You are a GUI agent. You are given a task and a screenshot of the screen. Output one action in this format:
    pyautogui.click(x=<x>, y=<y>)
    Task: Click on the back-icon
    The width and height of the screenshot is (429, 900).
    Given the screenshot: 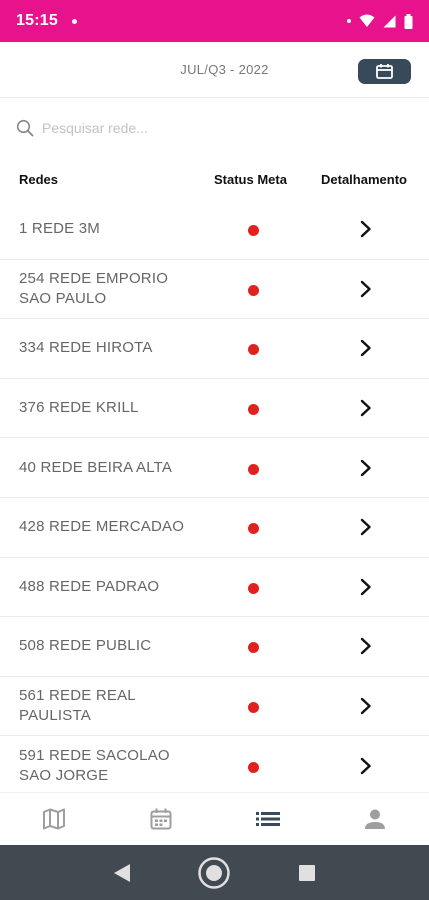 What is the action you would take?
    pyautogui.click(x=122, y=873)
    